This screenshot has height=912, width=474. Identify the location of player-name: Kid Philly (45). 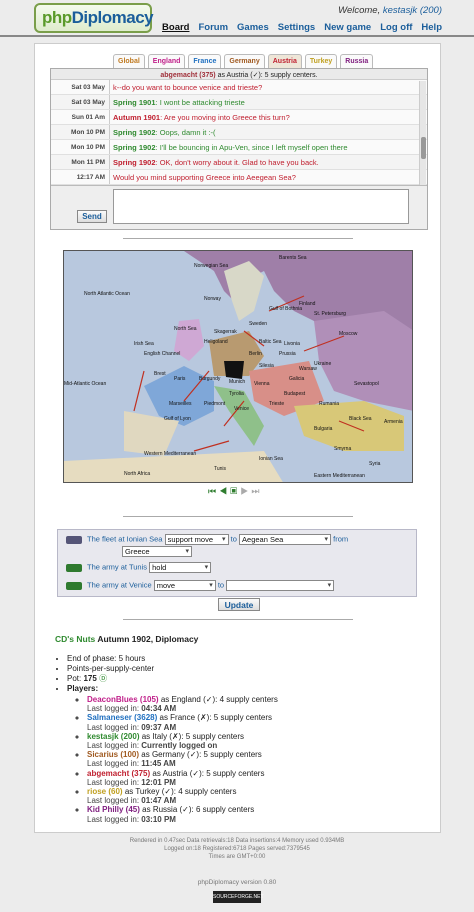
(113, 809).